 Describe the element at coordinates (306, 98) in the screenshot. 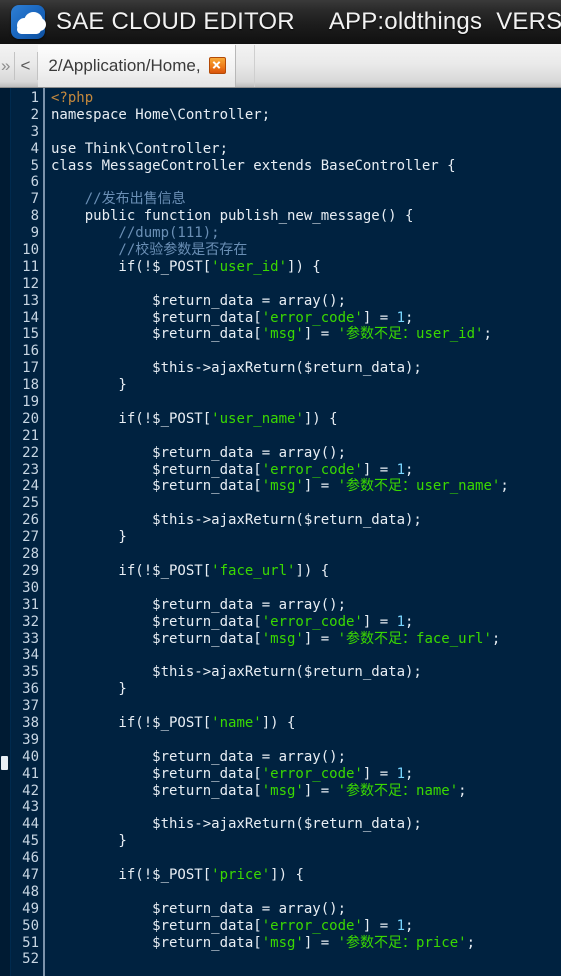

I see `code-line: <?php` at that location.